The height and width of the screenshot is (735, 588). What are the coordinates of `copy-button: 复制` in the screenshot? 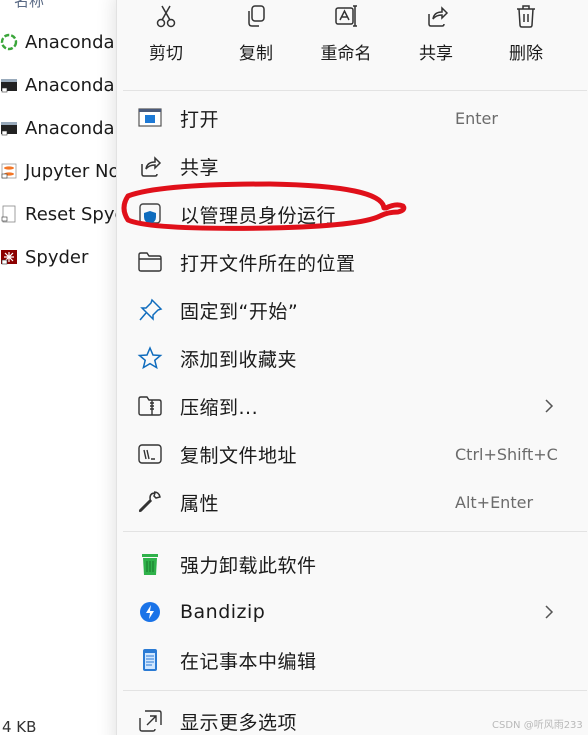 It's located at (256, 34).